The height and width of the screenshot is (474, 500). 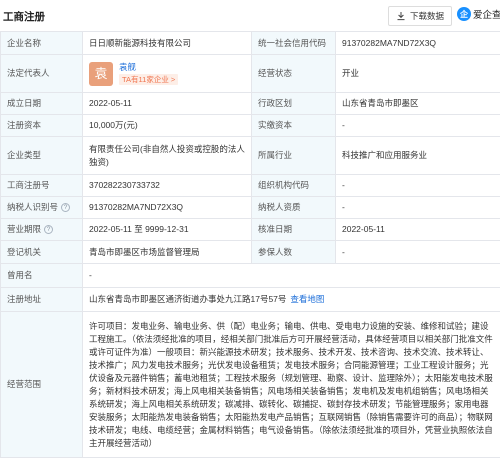 I want to click on brand-name: 爱企查, so click(x=486, y=15).